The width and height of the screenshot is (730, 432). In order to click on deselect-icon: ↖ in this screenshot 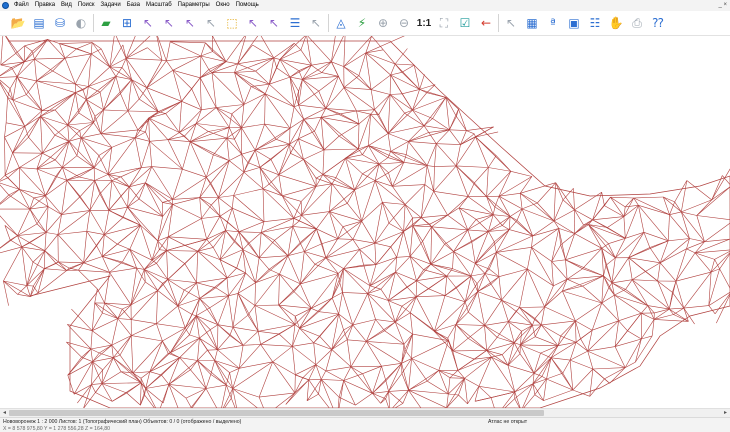, I will do `click(316, 23)`.